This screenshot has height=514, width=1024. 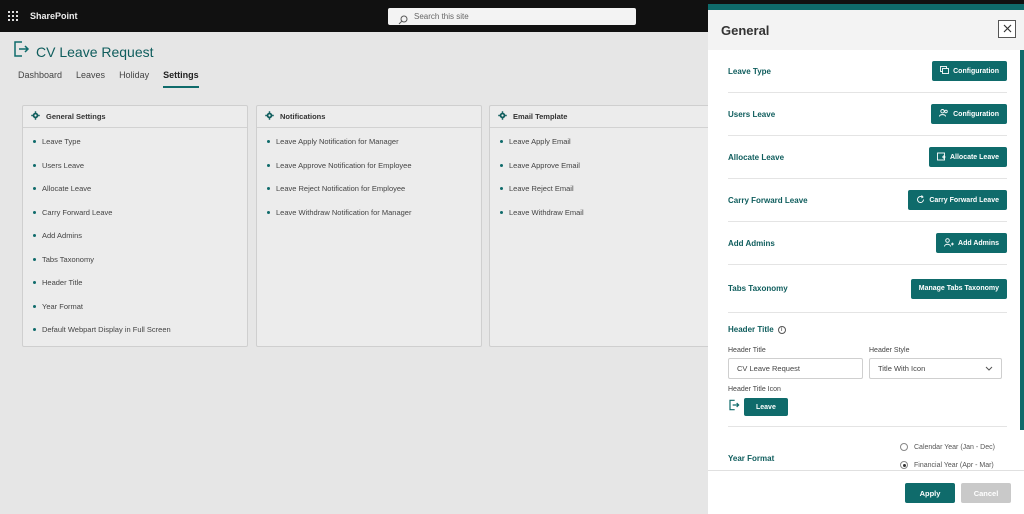 I want to click on radio-label: Calendar Year (Jan - Dec), so click(x=954, y=447).